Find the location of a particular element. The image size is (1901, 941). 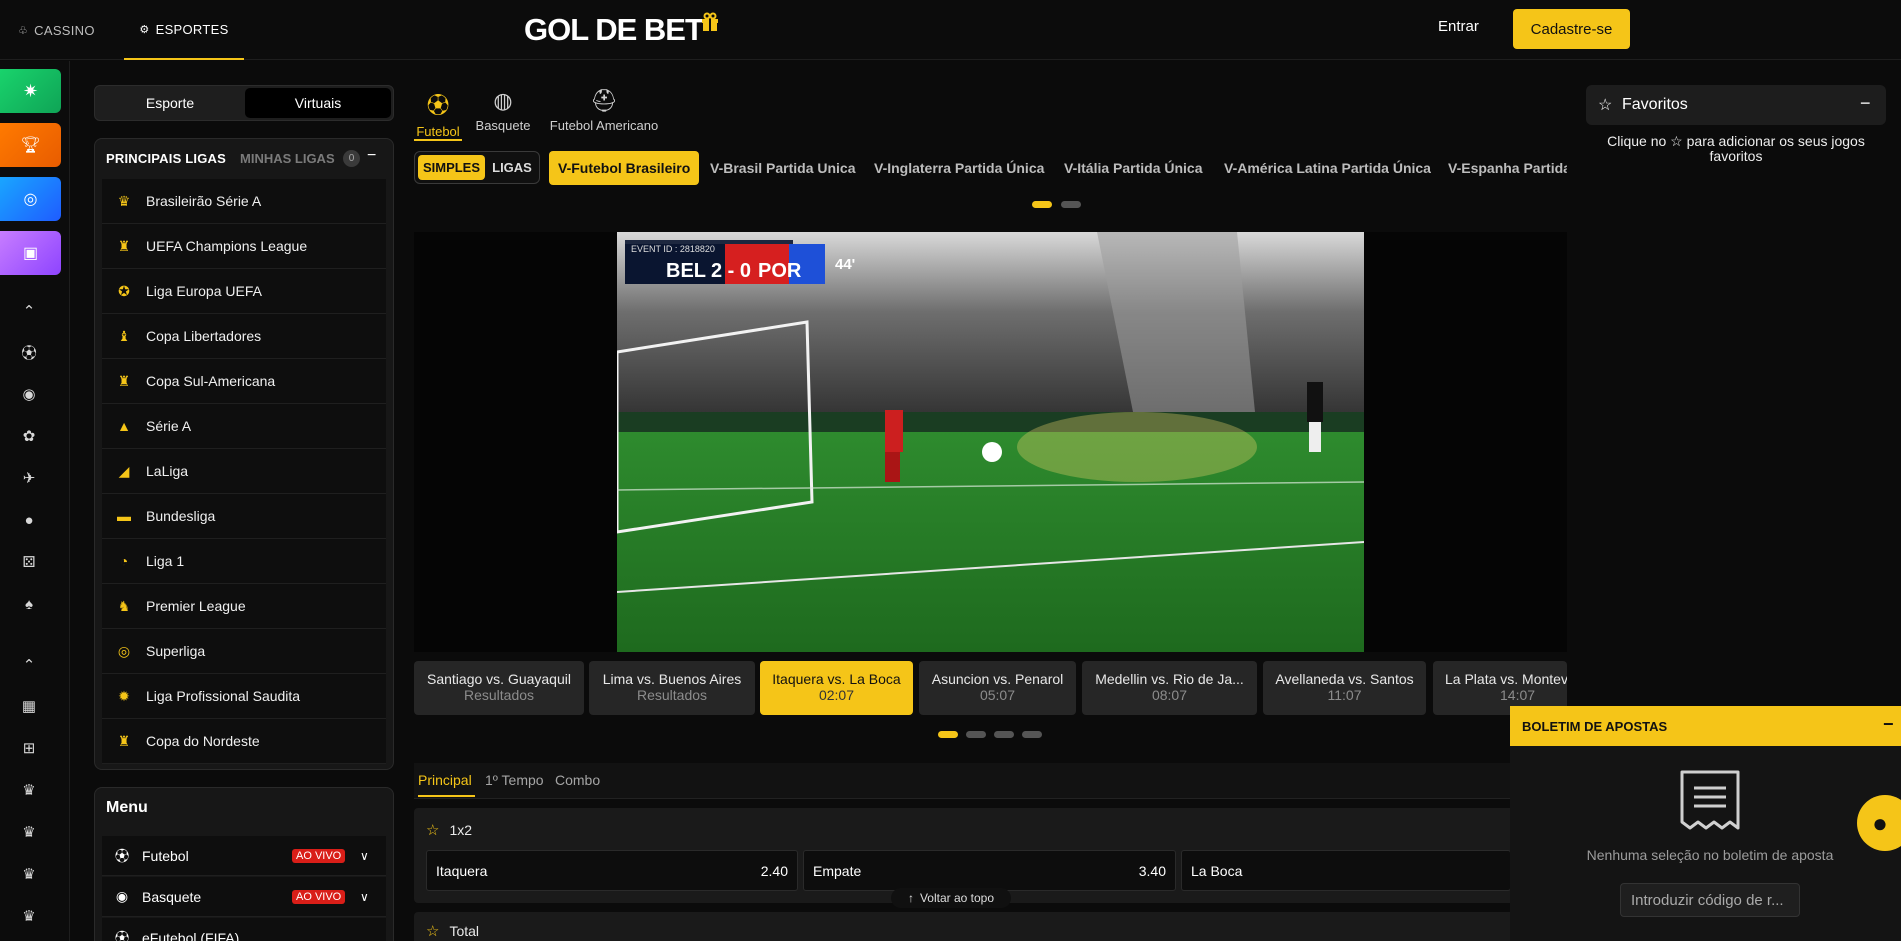

tab-primeiro-tempo: 1º Tempo is located at coordinates (514, 780).